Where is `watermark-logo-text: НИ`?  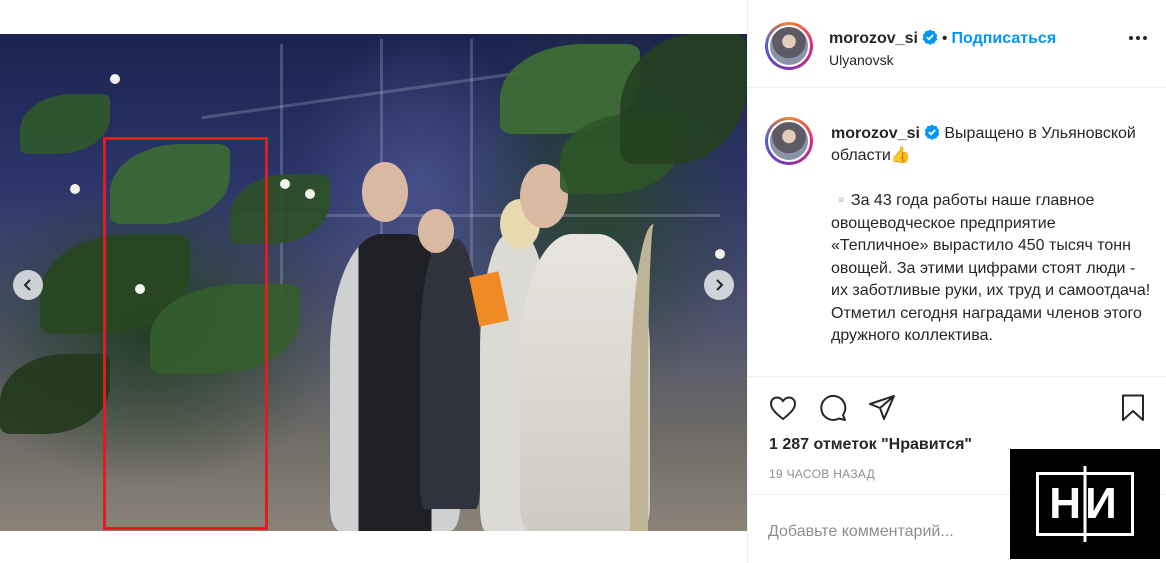 watermark-logo-text: НИ is located at coordinates (1085, 504).